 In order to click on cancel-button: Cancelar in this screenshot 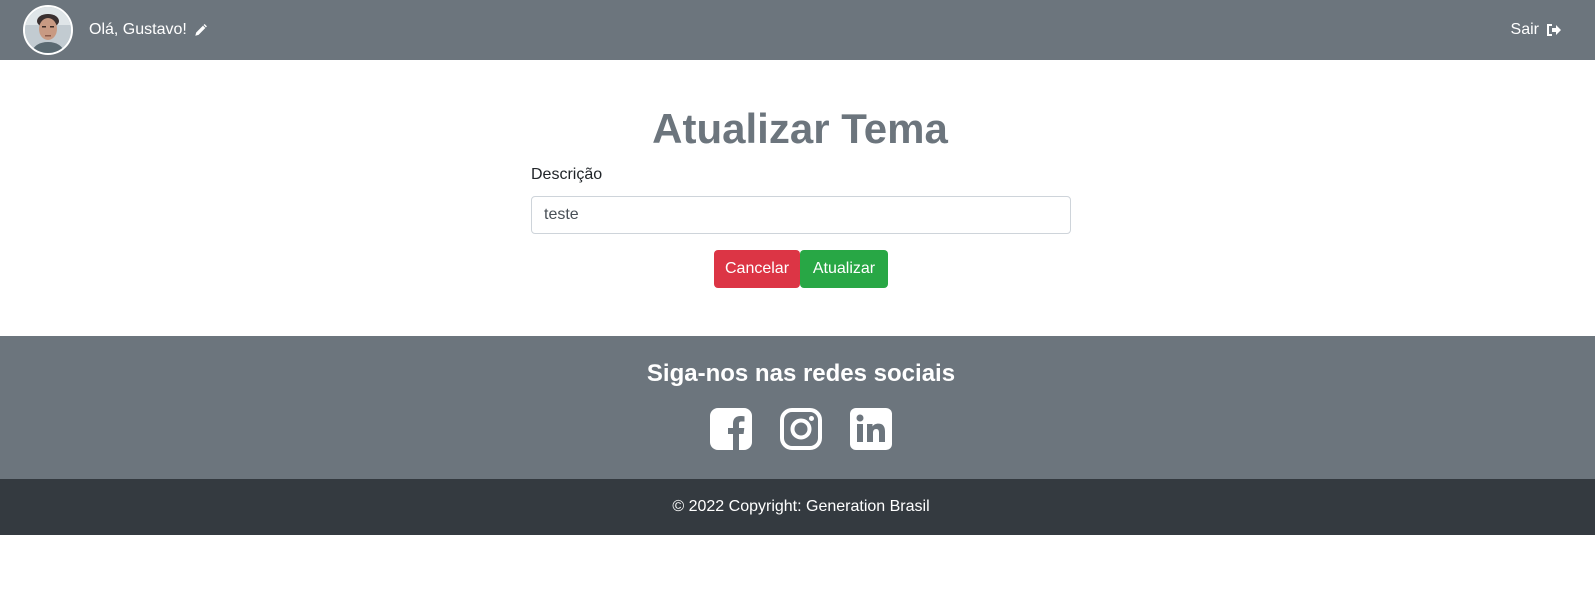, I will do `click(757, 269)`.